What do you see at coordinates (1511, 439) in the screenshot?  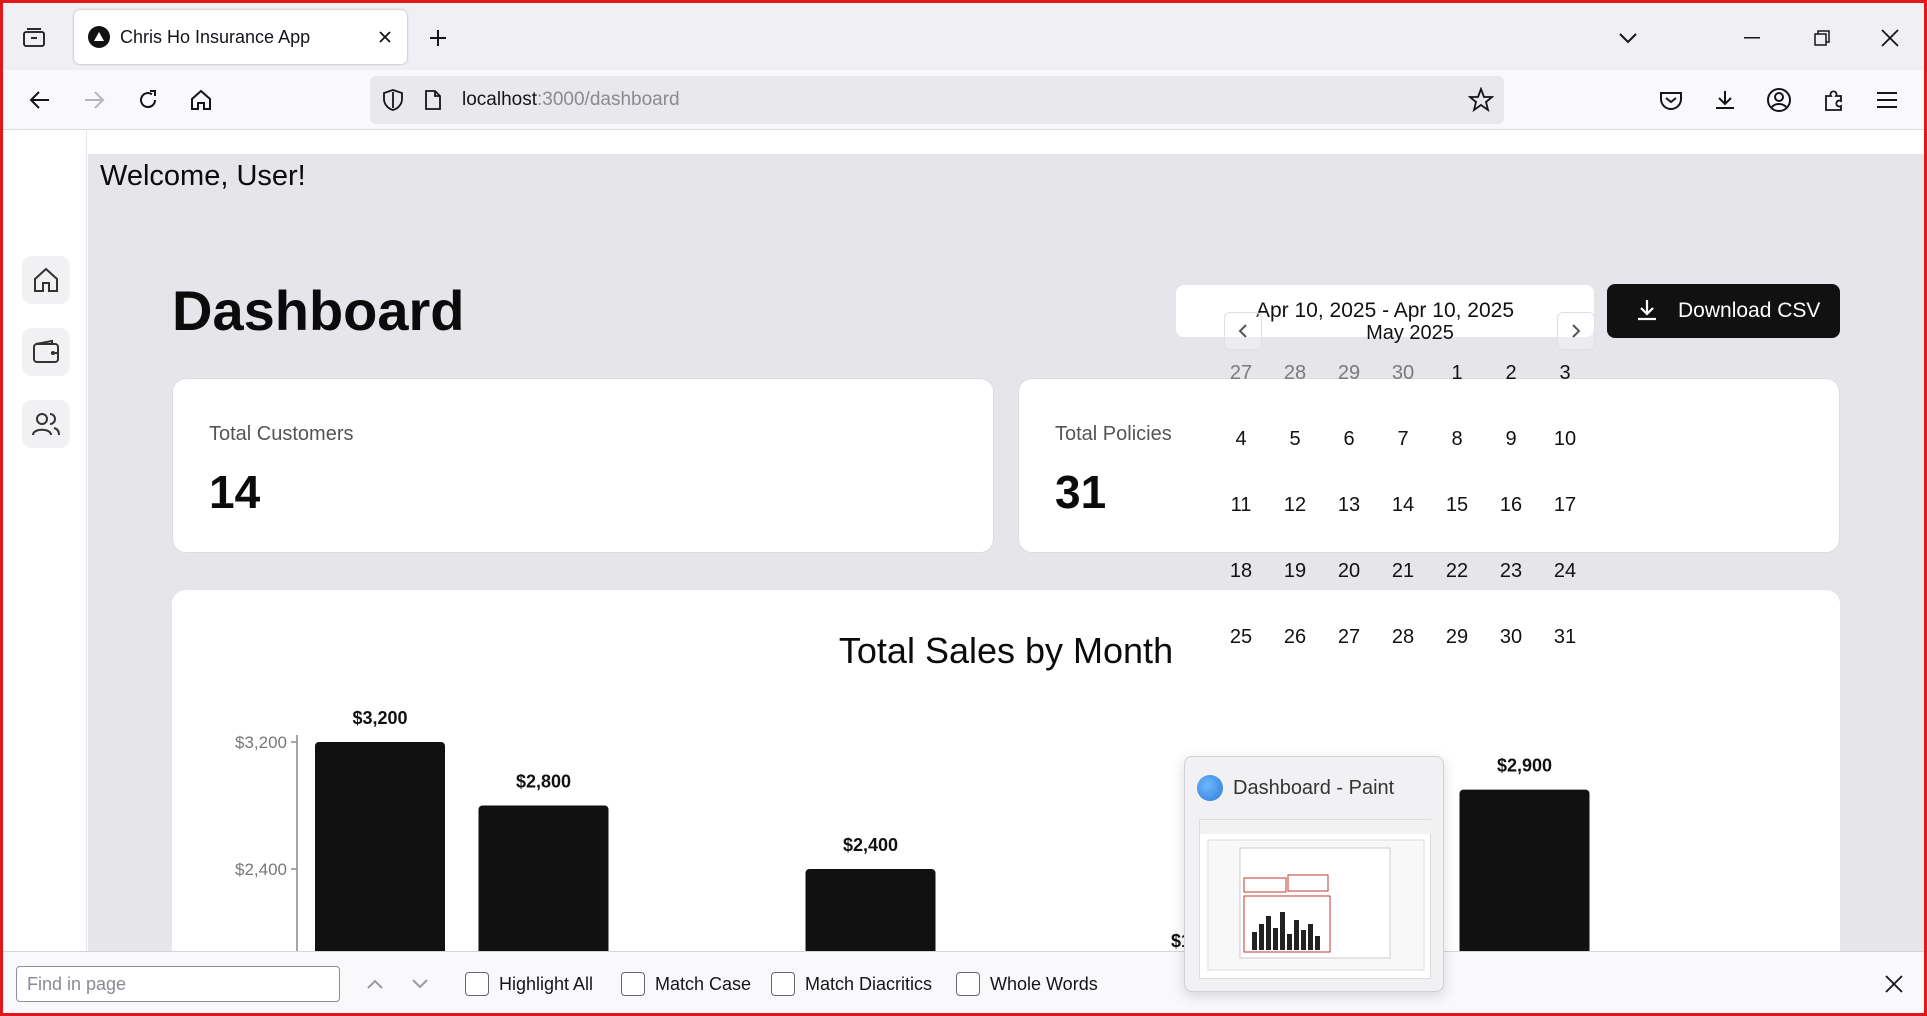 I see `calendar-day: 9` at bounding box center [1511, 439].